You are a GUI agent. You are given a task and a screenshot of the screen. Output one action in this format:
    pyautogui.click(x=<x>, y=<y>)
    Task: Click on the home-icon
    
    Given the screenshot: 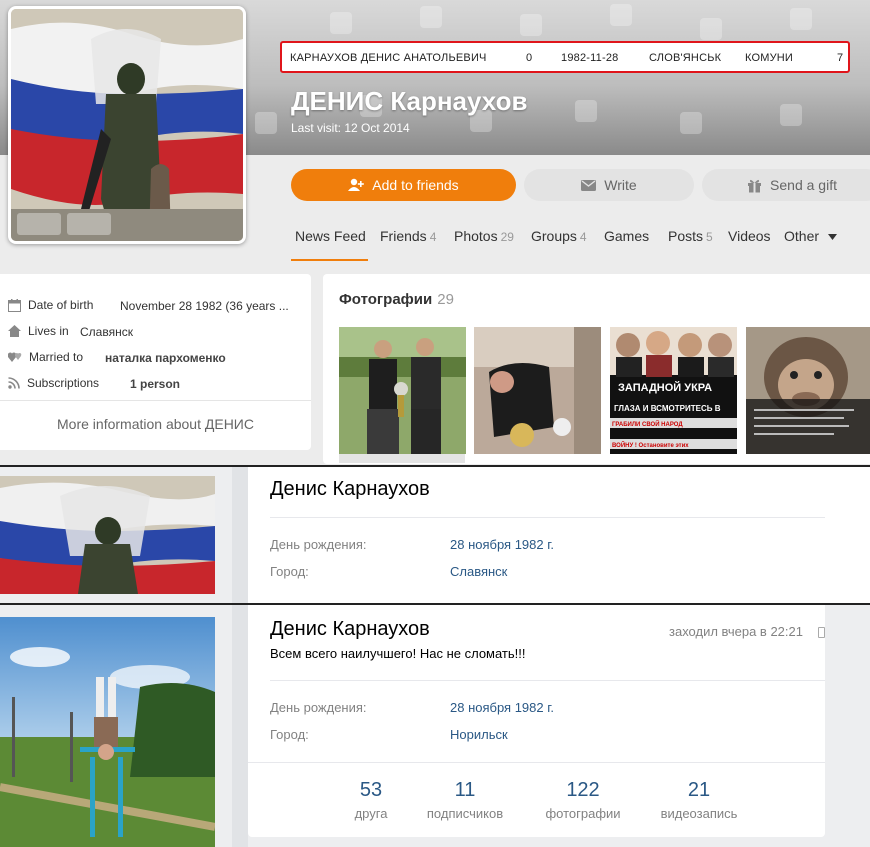 What is the action you would take?
    pyautogui.click(x=14, y=331)
    